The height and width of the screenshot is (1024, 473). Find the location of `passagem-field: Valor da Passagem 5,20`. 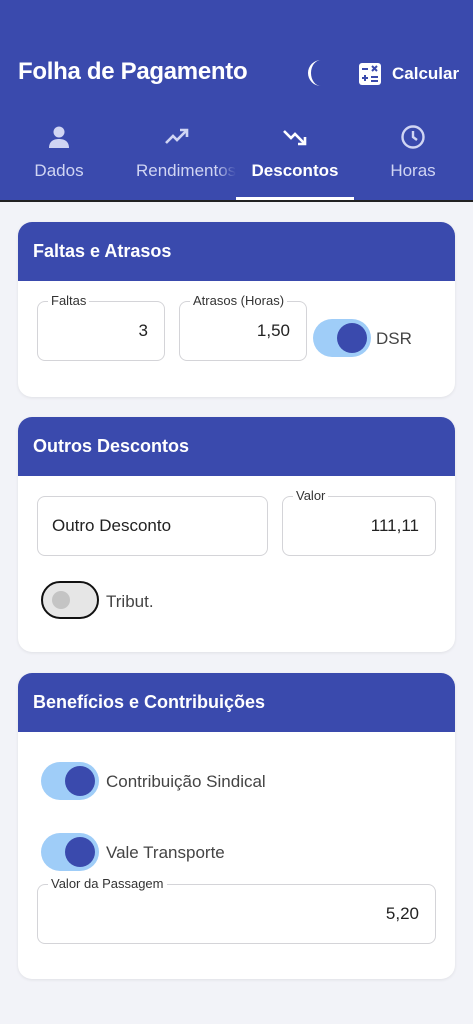

passagem-field: Valor da Passagem 5,20 is located at coordinates (236, 910).